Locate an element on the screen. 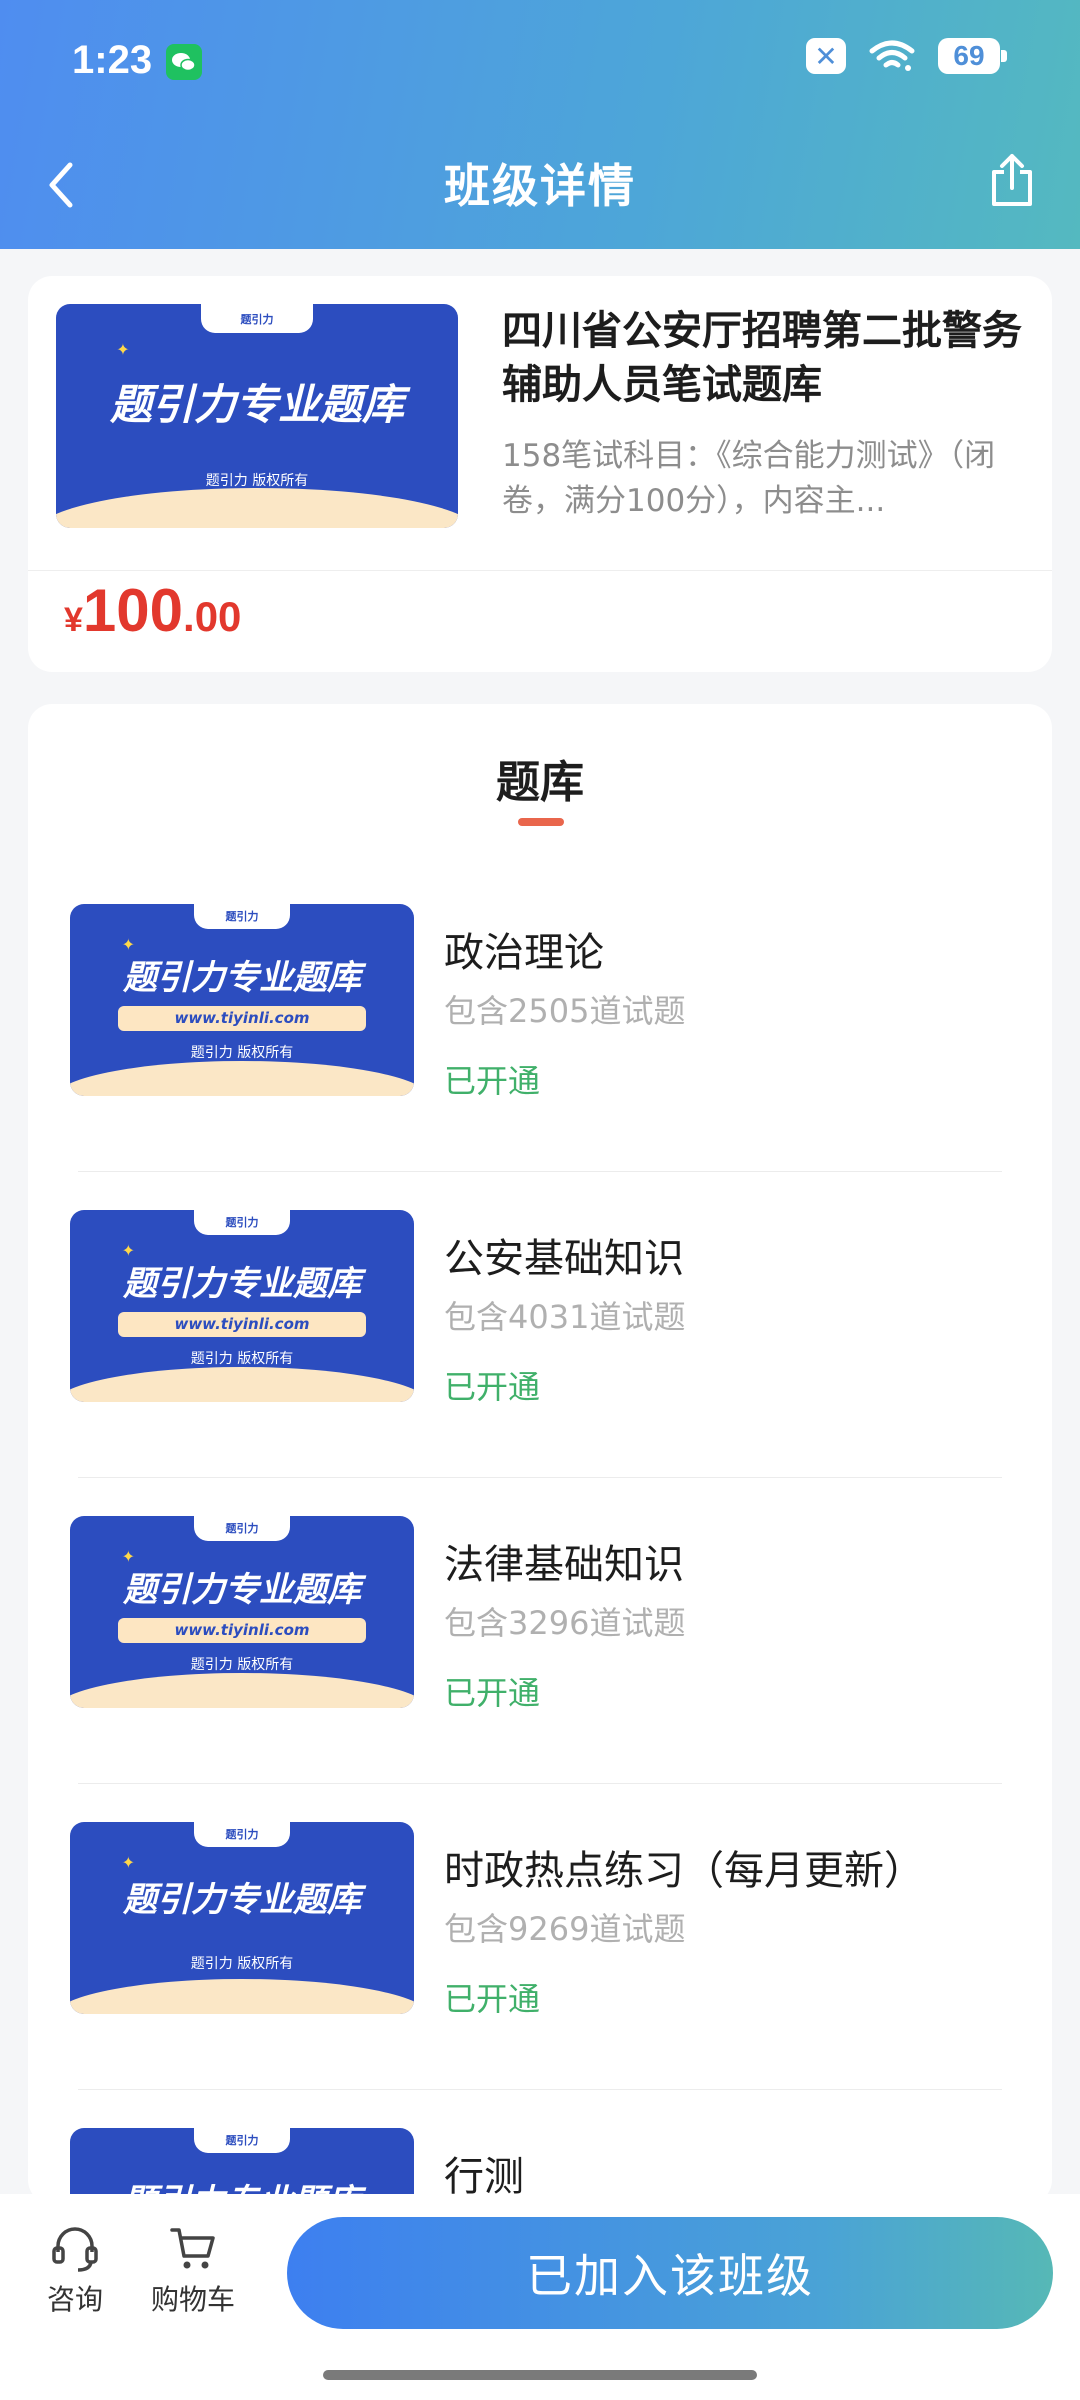 The image size is (1080, 2400). bank-item-name: 公安基础知识 is located at coordinates (564, 1259).